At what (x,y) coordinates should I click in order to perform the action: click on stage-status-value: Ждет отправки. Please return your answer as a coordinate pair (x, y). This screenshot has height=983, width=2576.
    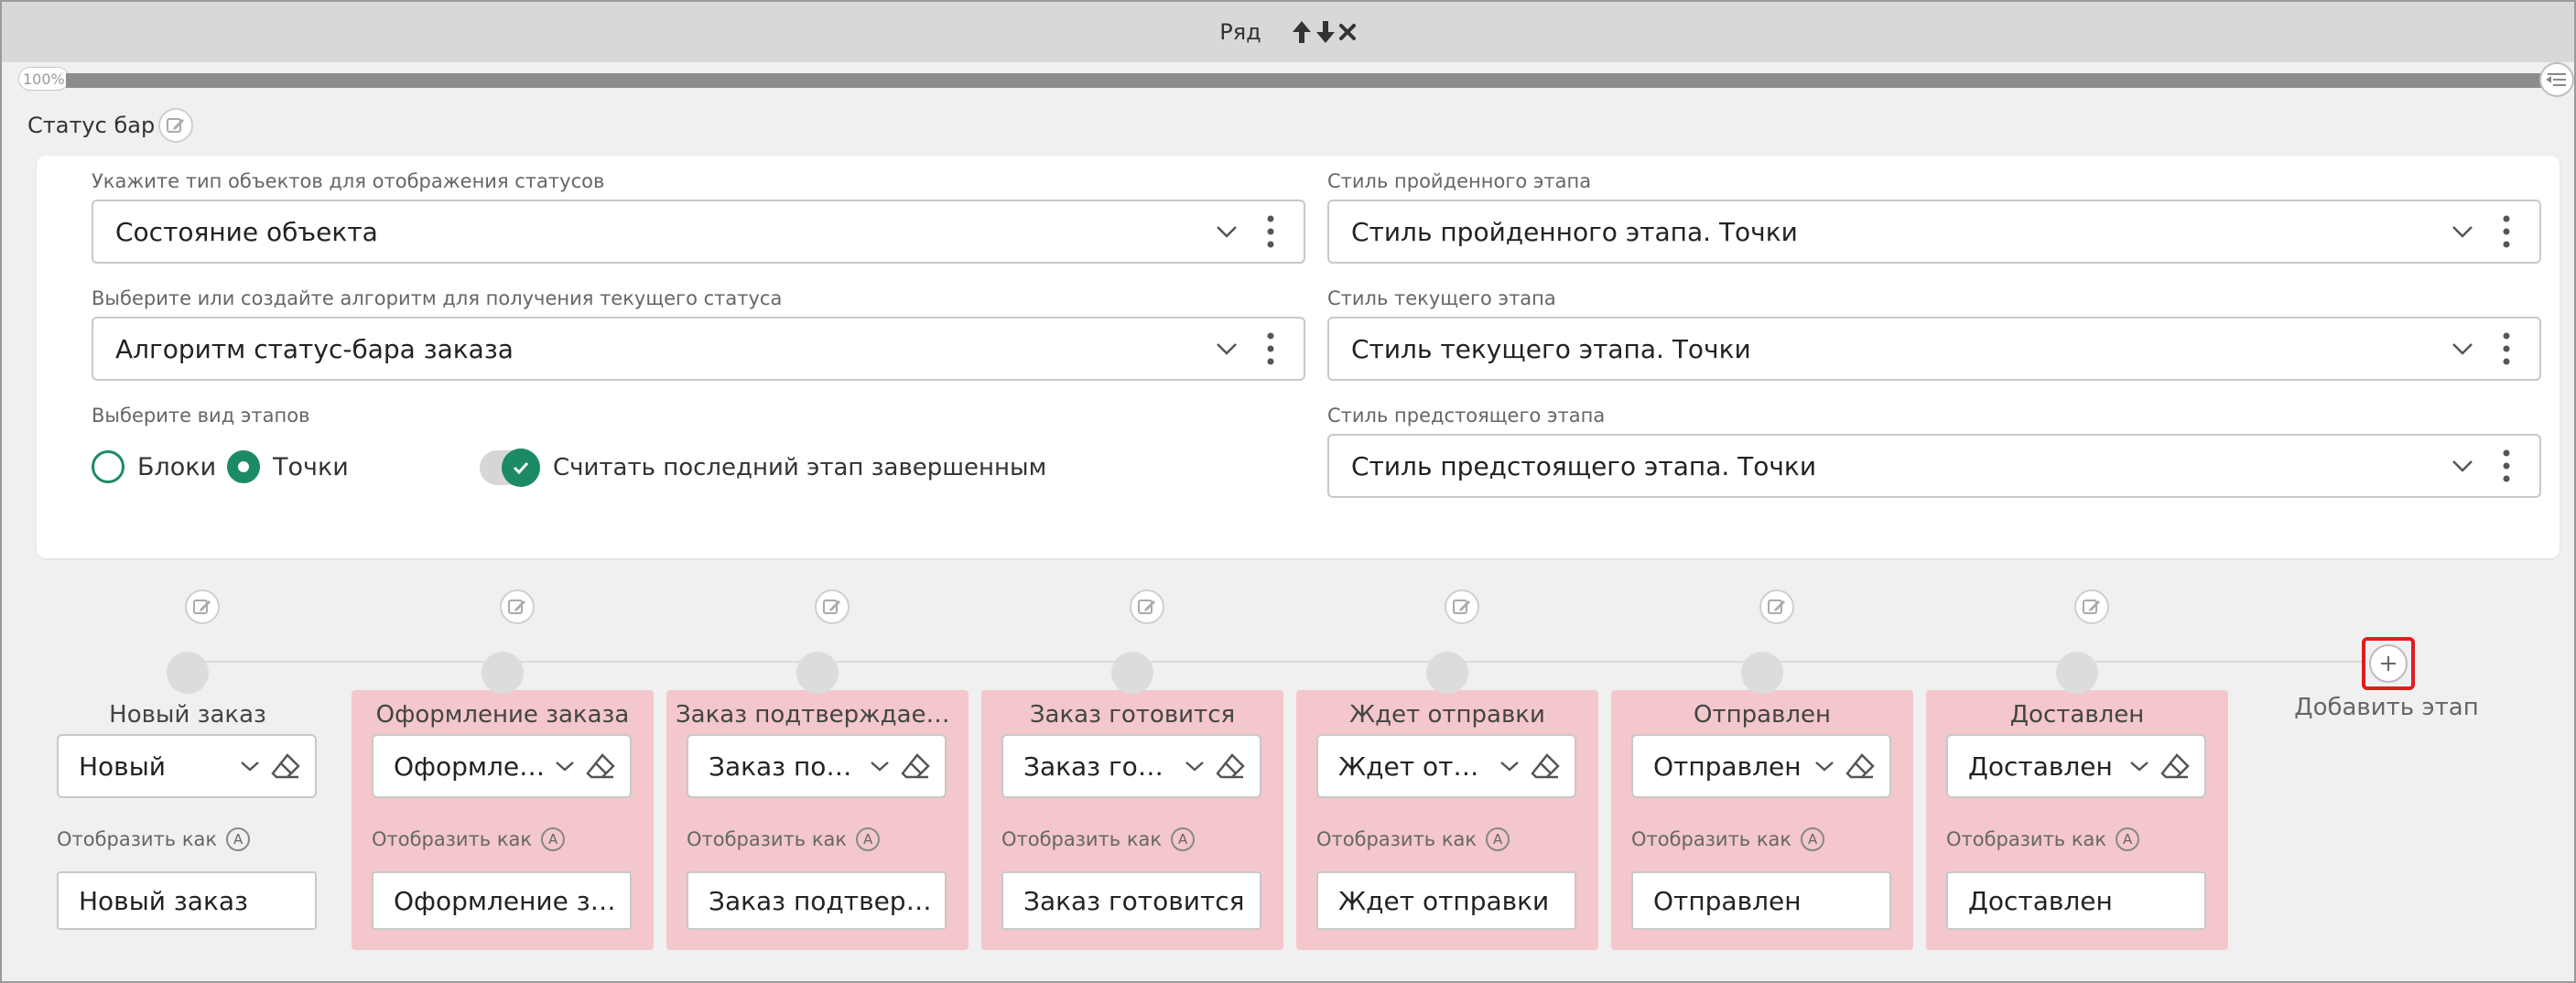
    Looking at the image, I should click on (1414, 766).